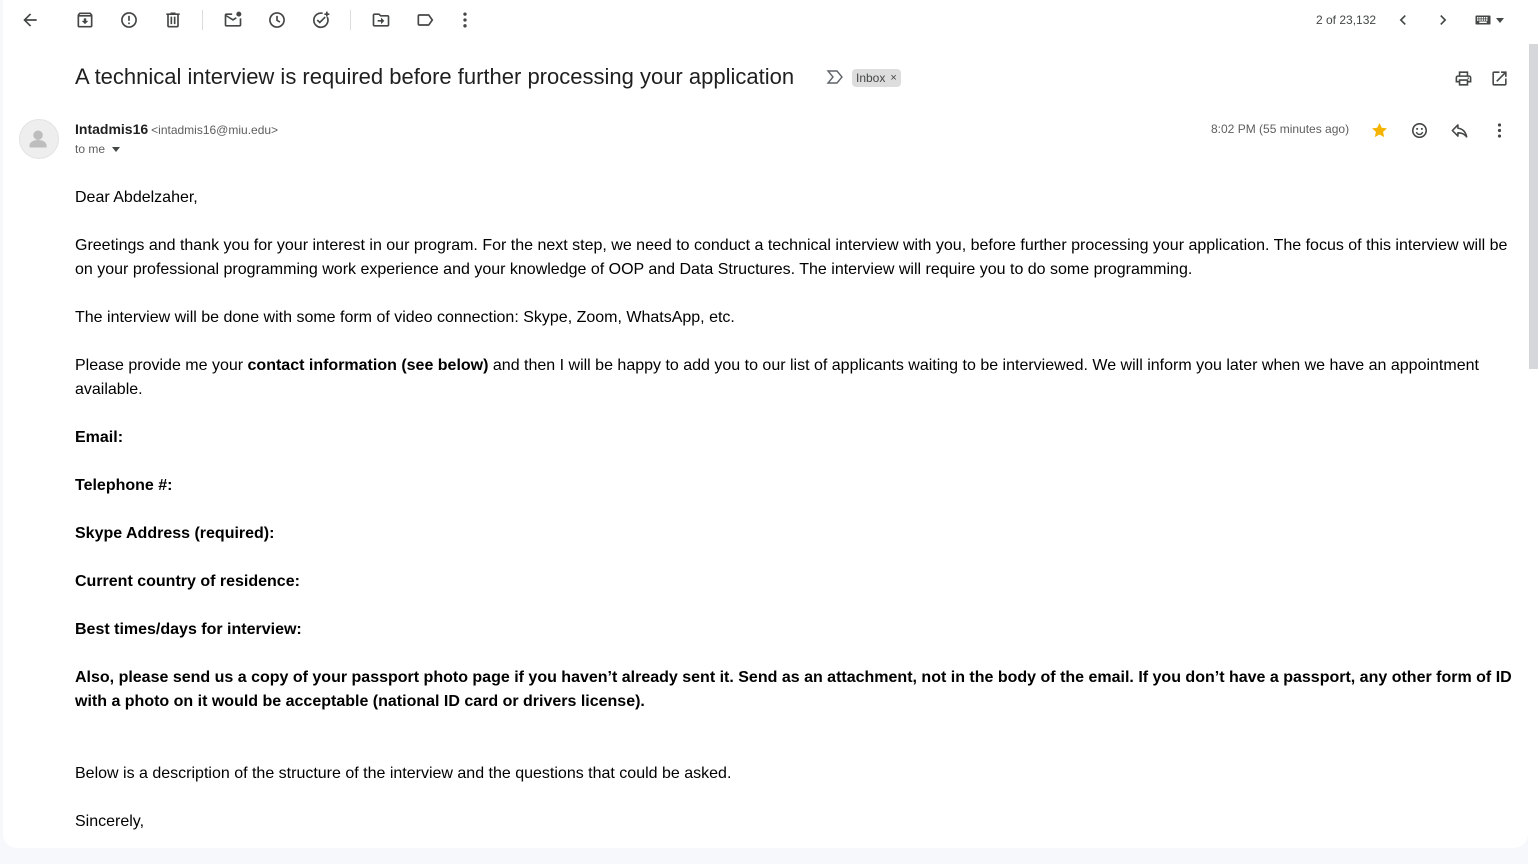 This screenshot has height=864, width=1539. Describe the element at coordinates (1483, 20) in the screenshot. I see `keyboard-icon` at that location.